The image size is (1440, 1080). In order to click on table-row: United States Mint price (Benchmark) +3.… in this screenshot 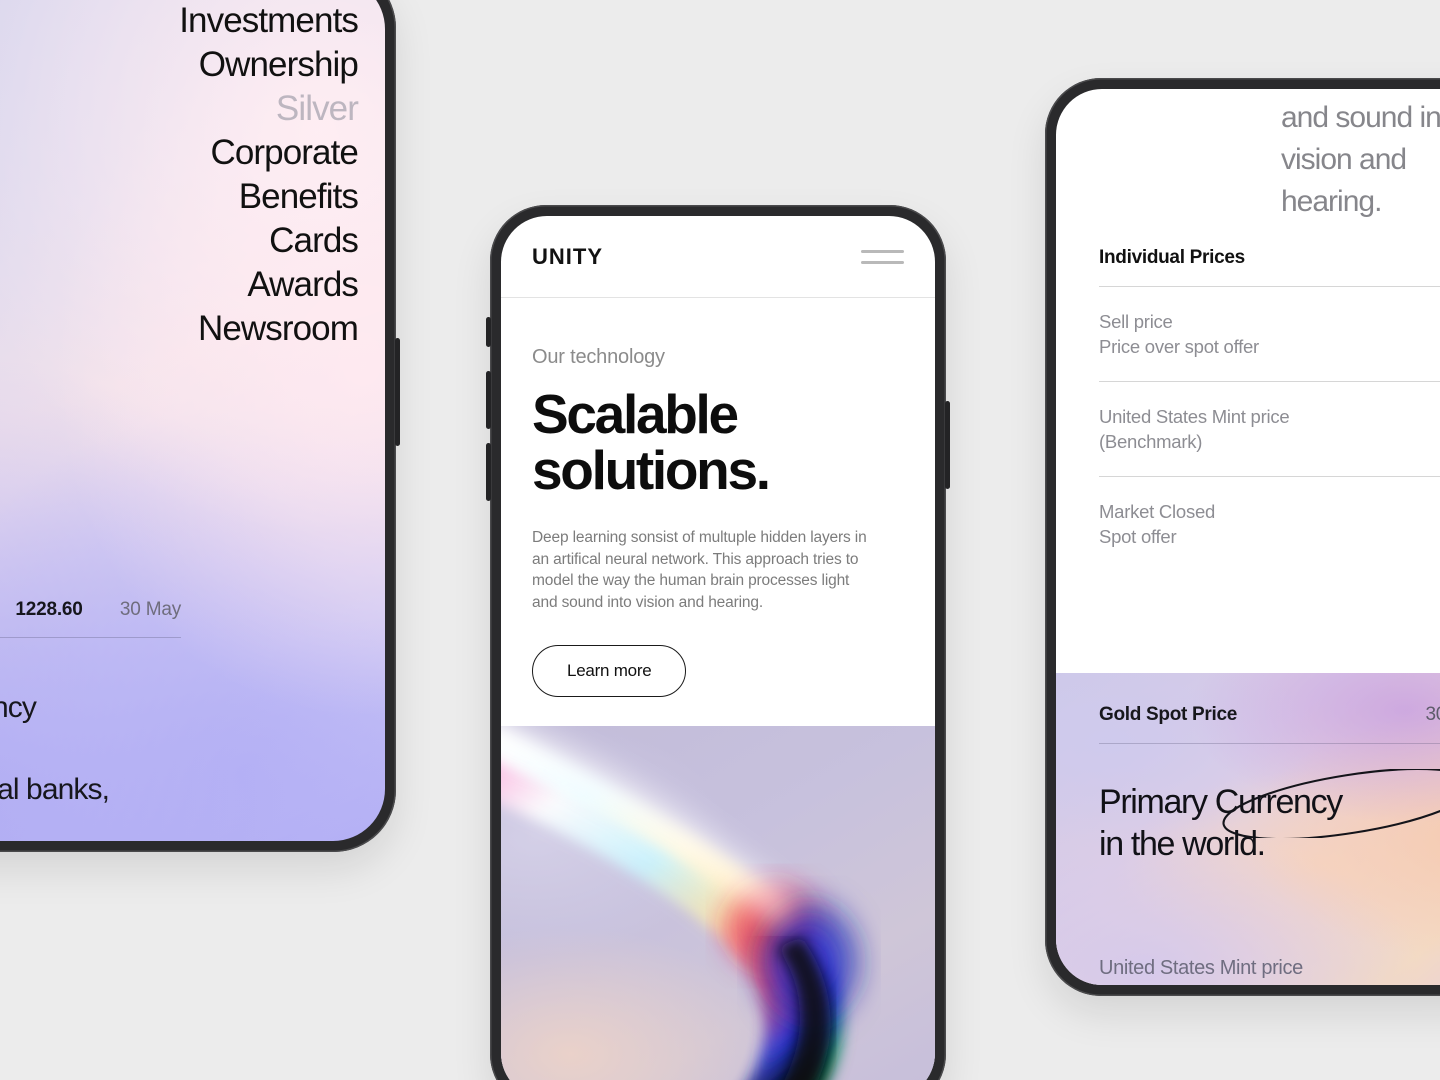, I will do `click(1269, 429)`.